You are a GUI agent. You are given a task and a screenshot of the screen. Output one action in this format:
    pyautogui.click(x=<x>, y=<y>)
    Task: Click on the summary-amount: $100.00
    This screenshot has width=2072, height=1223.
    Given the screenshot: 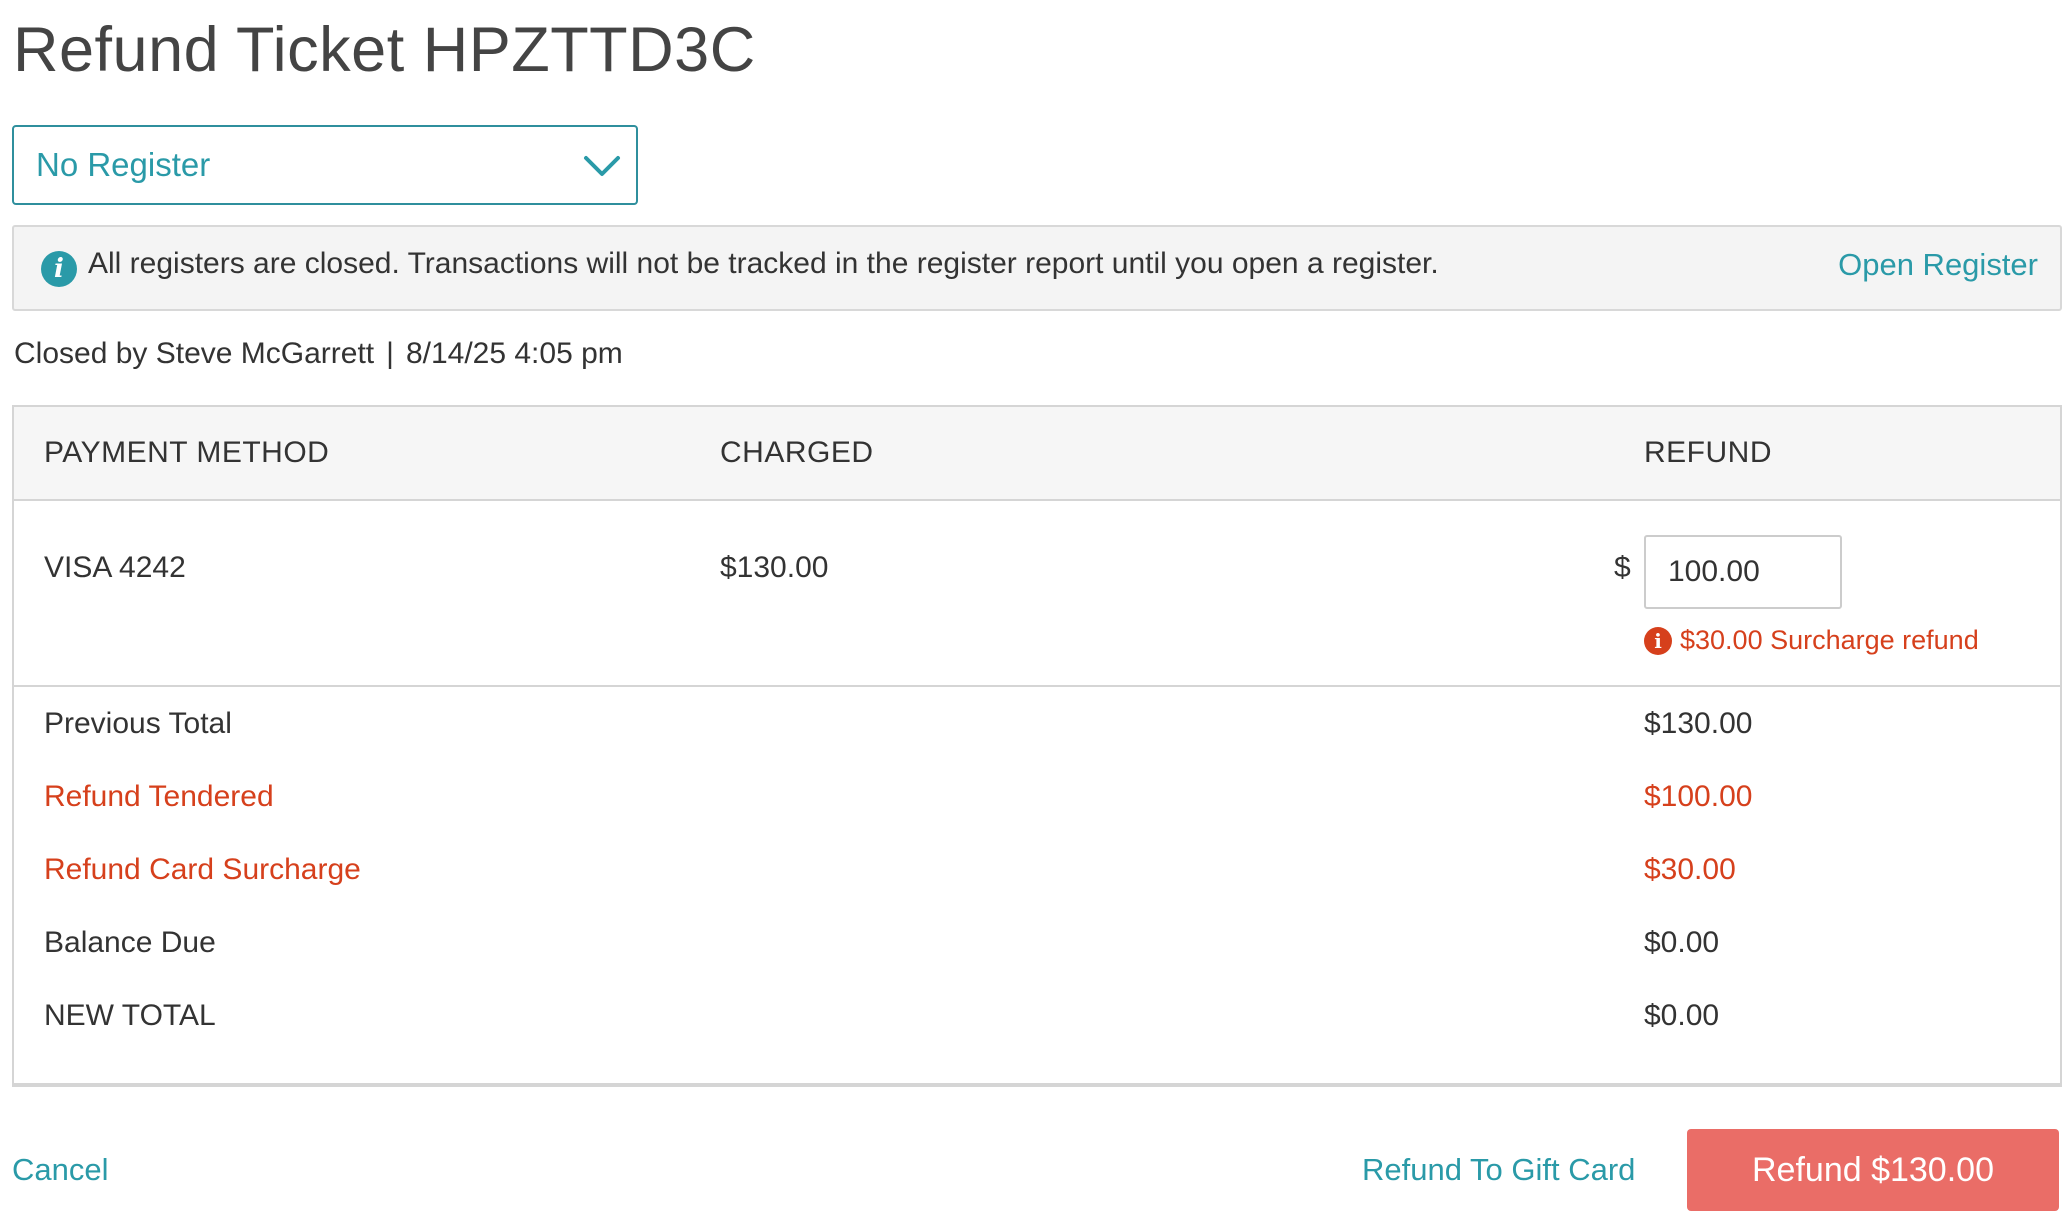 What is the action you would take?
    pyautogui.click(x=1698, y=796)
    